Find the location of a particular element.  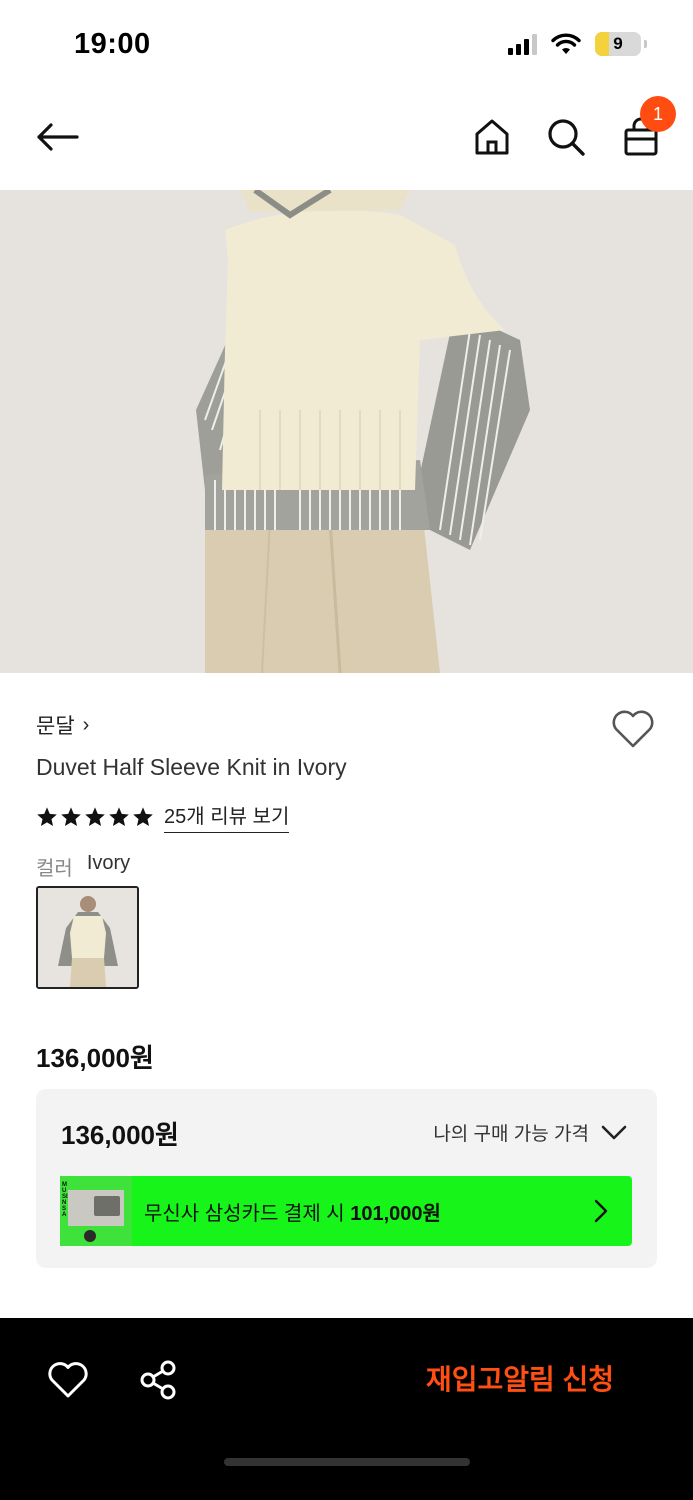

product-title: Duvet Half Sleeve Knit in Ivory is located at coordinates (191, 767).